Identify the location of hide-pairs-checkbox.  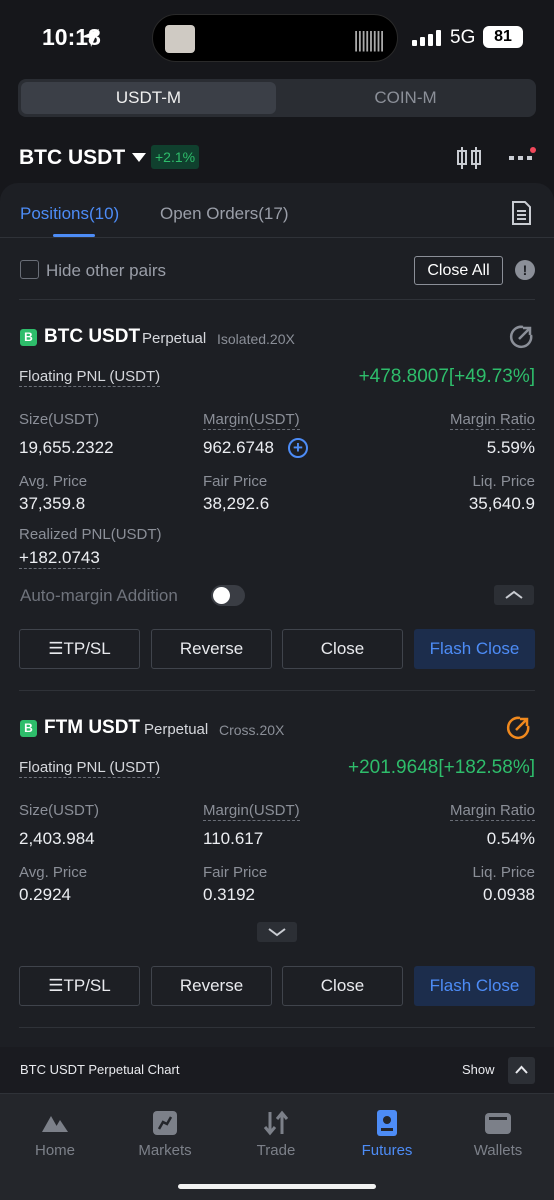
(29, 269).